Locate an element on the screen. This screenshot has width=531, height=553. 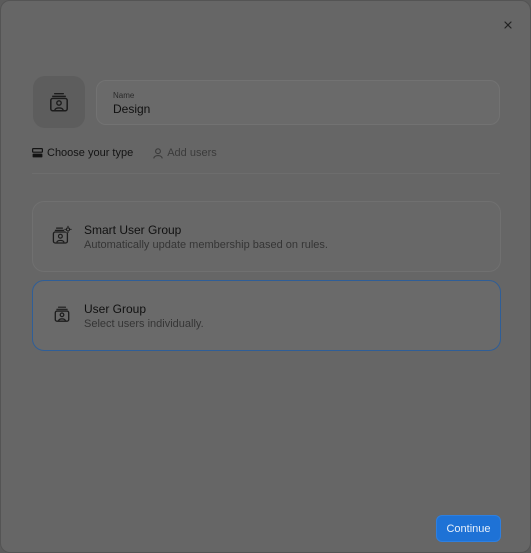
option-description: Select users individually. is located at coordinates (144, 324).